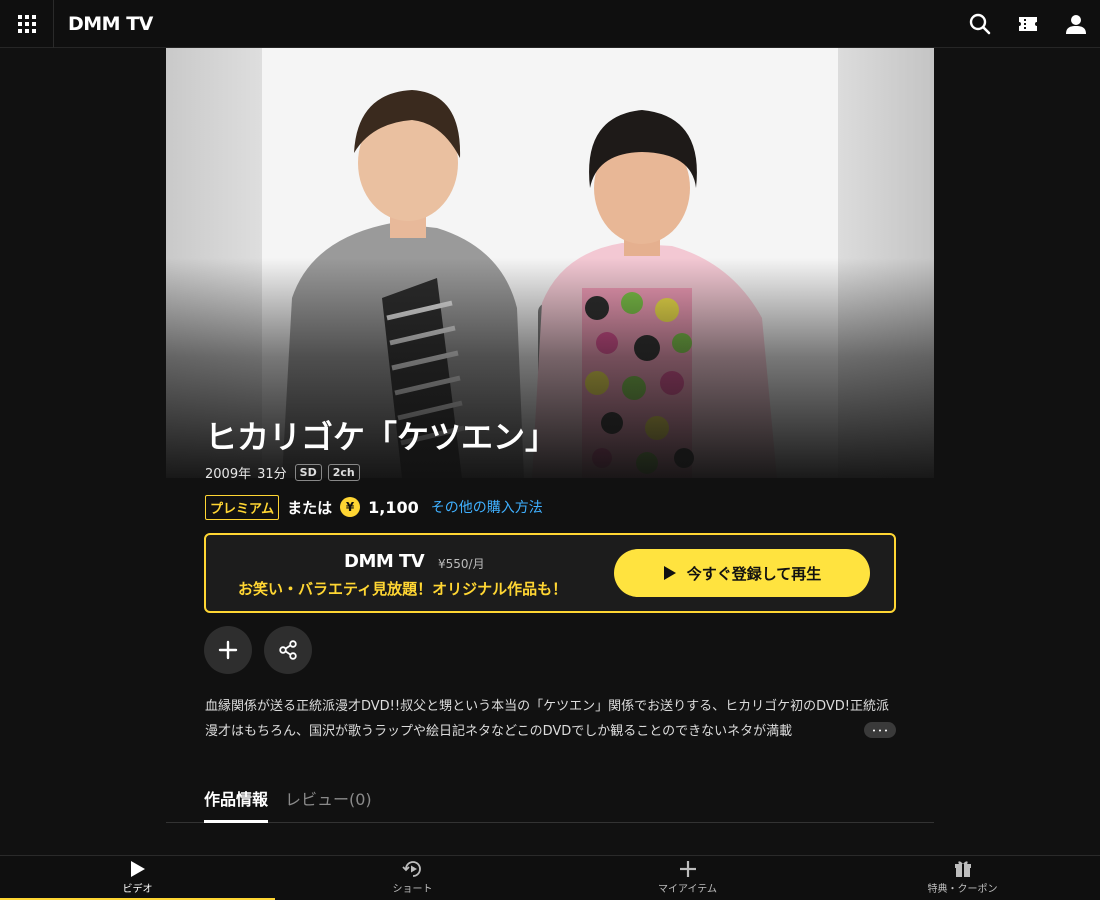  I want to click on nav-benefits-label: 特典・クーポン, so click(962, 889).